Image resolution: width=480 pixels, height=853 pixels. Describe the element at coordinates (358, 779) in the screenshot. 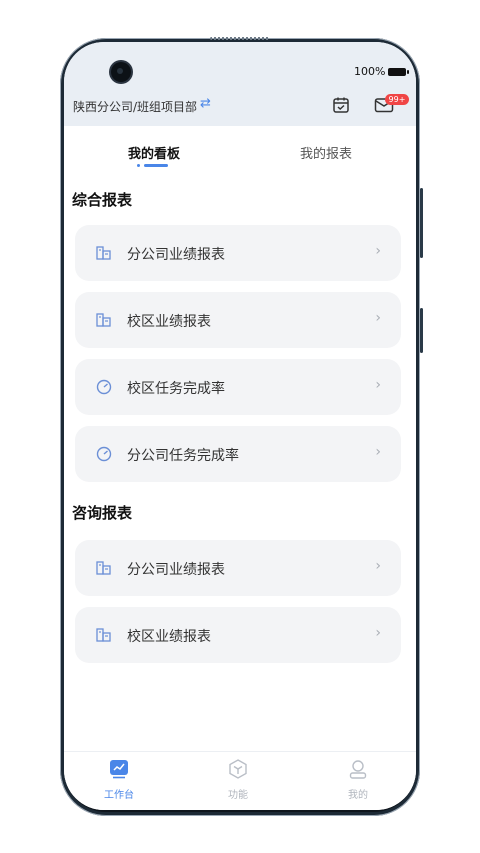

I see `nav-mine: 我的` at that location.